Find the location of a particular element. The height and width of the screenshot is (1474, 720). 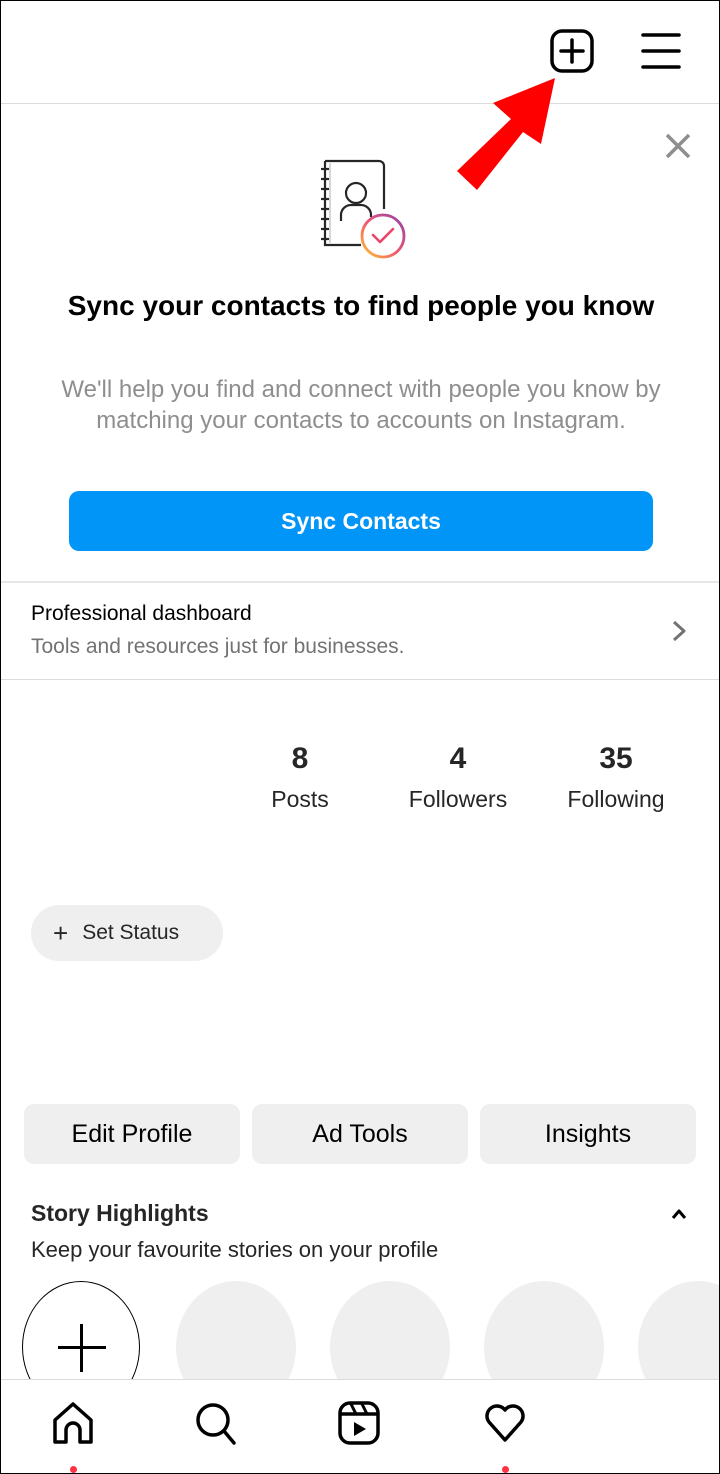

ad-tools-button: Ad Tools is located at coordinates (360, 1134).